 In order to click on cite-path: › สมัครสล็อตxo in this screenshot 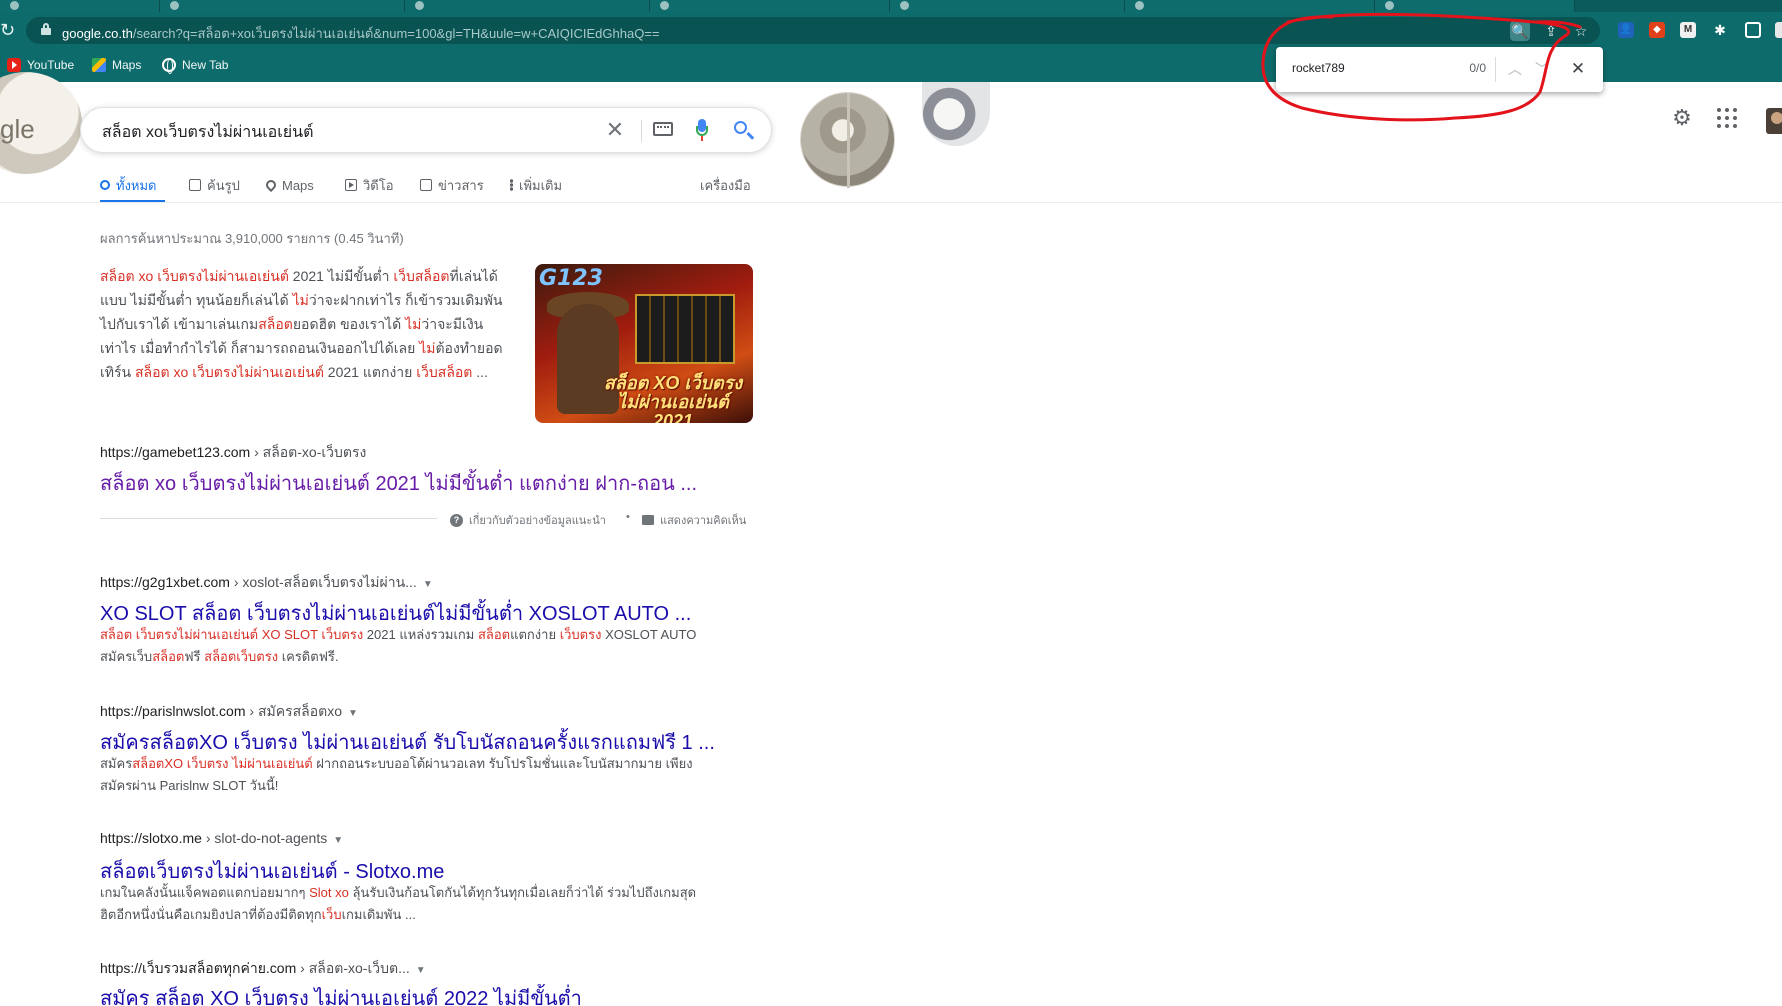, I will do `click(294, 711)`.